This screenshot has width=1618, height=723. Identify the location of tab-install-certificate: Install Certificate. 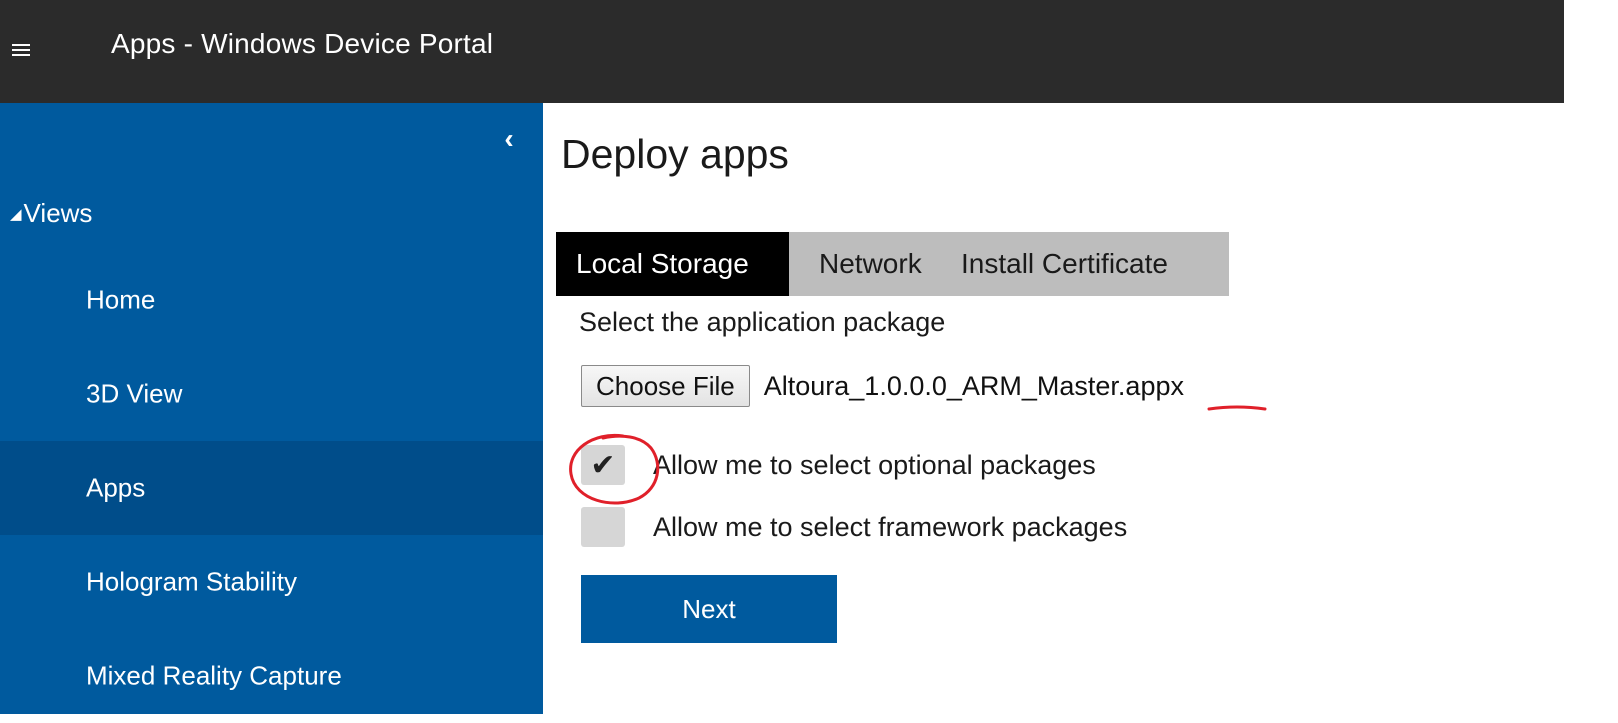
(1064, 264).